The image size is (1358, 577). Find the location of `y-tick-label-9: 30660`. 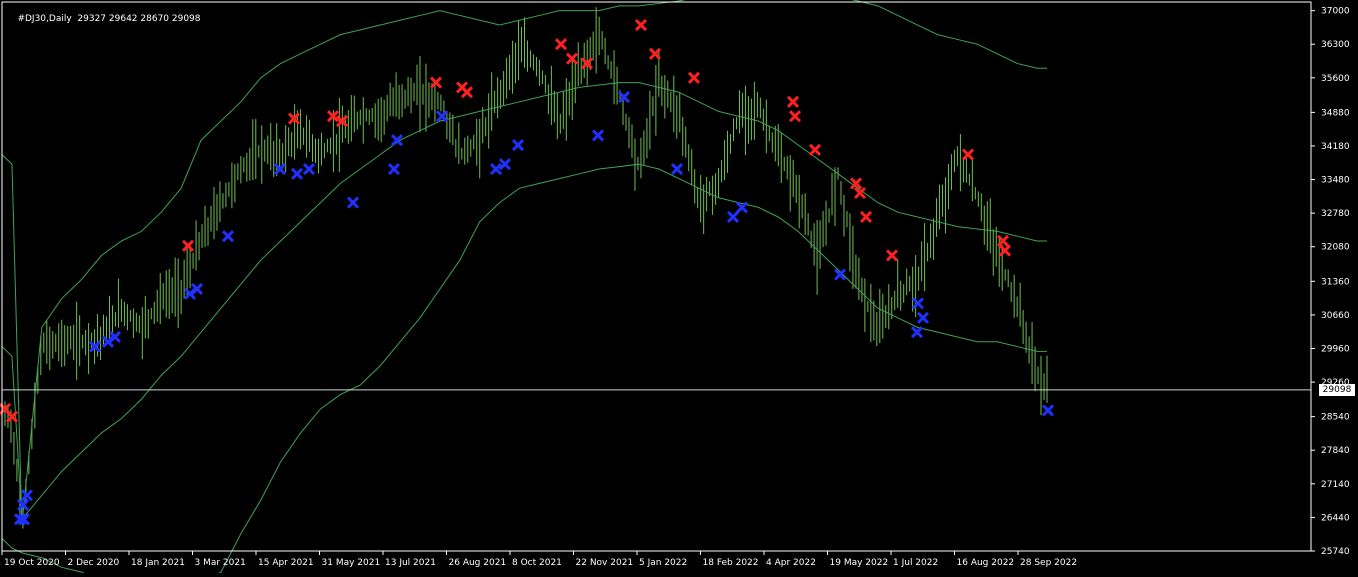

y-tick-label-9: 30660 is located at coordinates (1335, 316).